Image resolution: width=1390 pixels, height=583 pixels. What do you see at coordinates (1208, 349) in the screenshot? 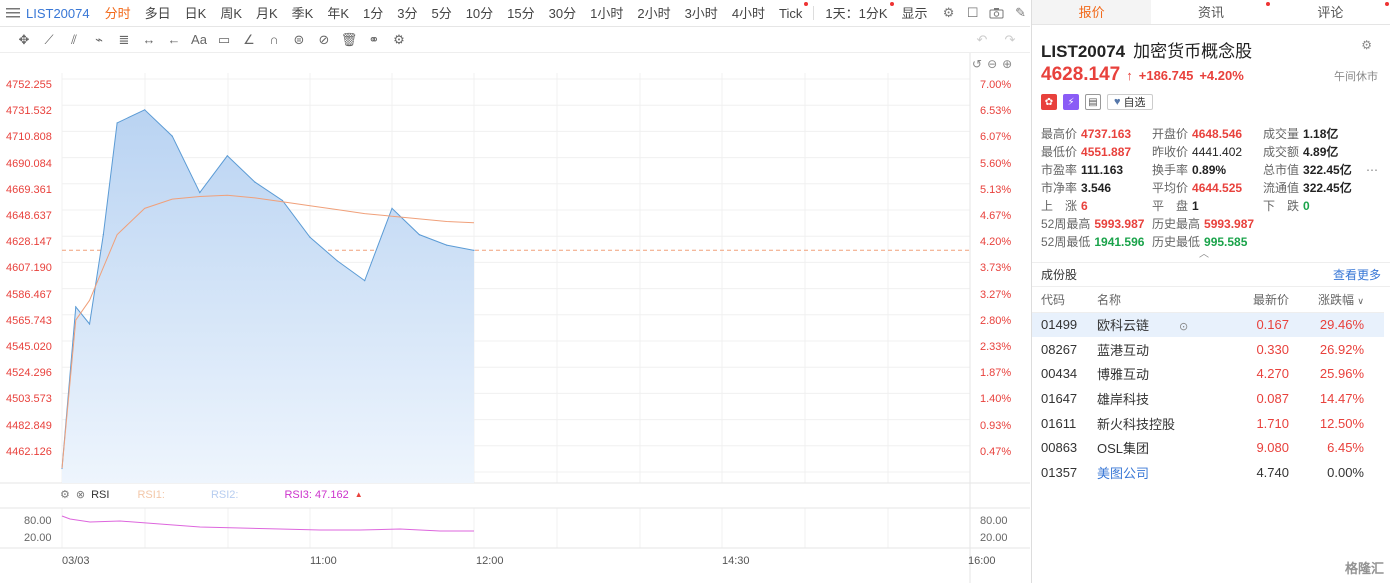
I see `table-row: 08267 蓝港互动 0.330 26.92%` at bounding box center [1208, 349].